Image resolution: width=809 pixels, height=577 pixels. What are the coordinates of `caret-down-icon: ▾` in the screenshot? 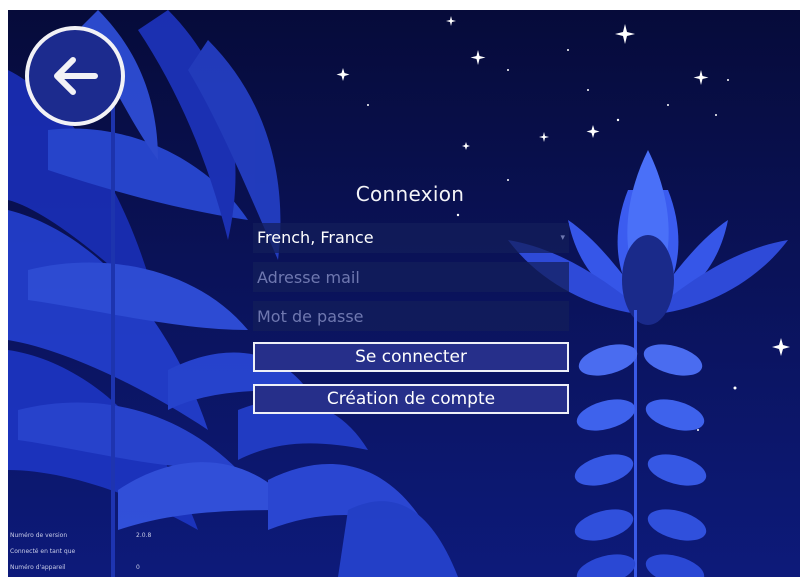 It's located at (562, 238).